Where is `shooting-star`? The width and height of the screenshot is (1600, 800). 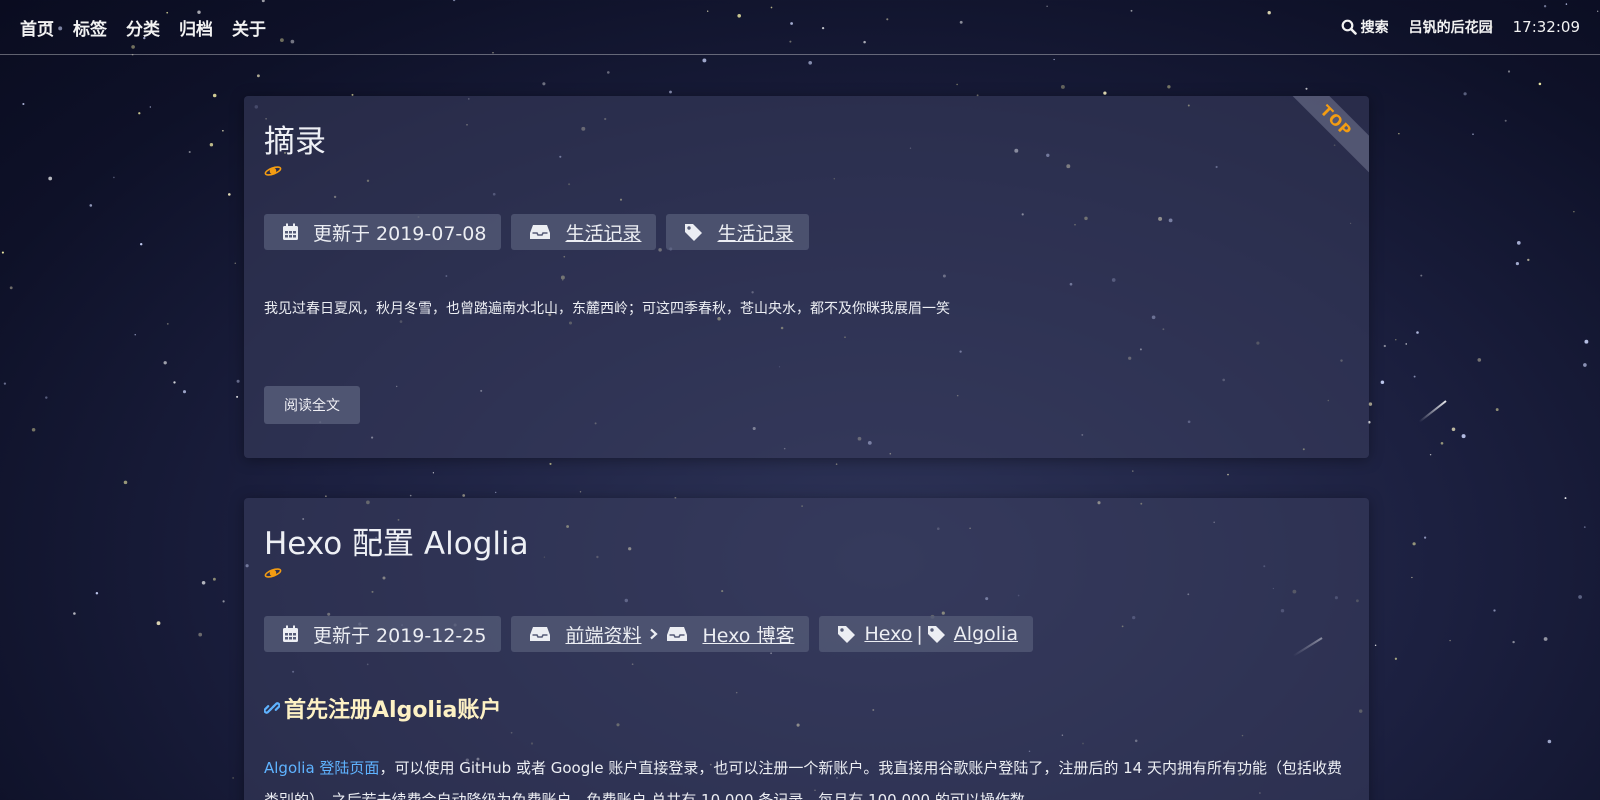 shooting-star is located at coordinates (1432, 411).